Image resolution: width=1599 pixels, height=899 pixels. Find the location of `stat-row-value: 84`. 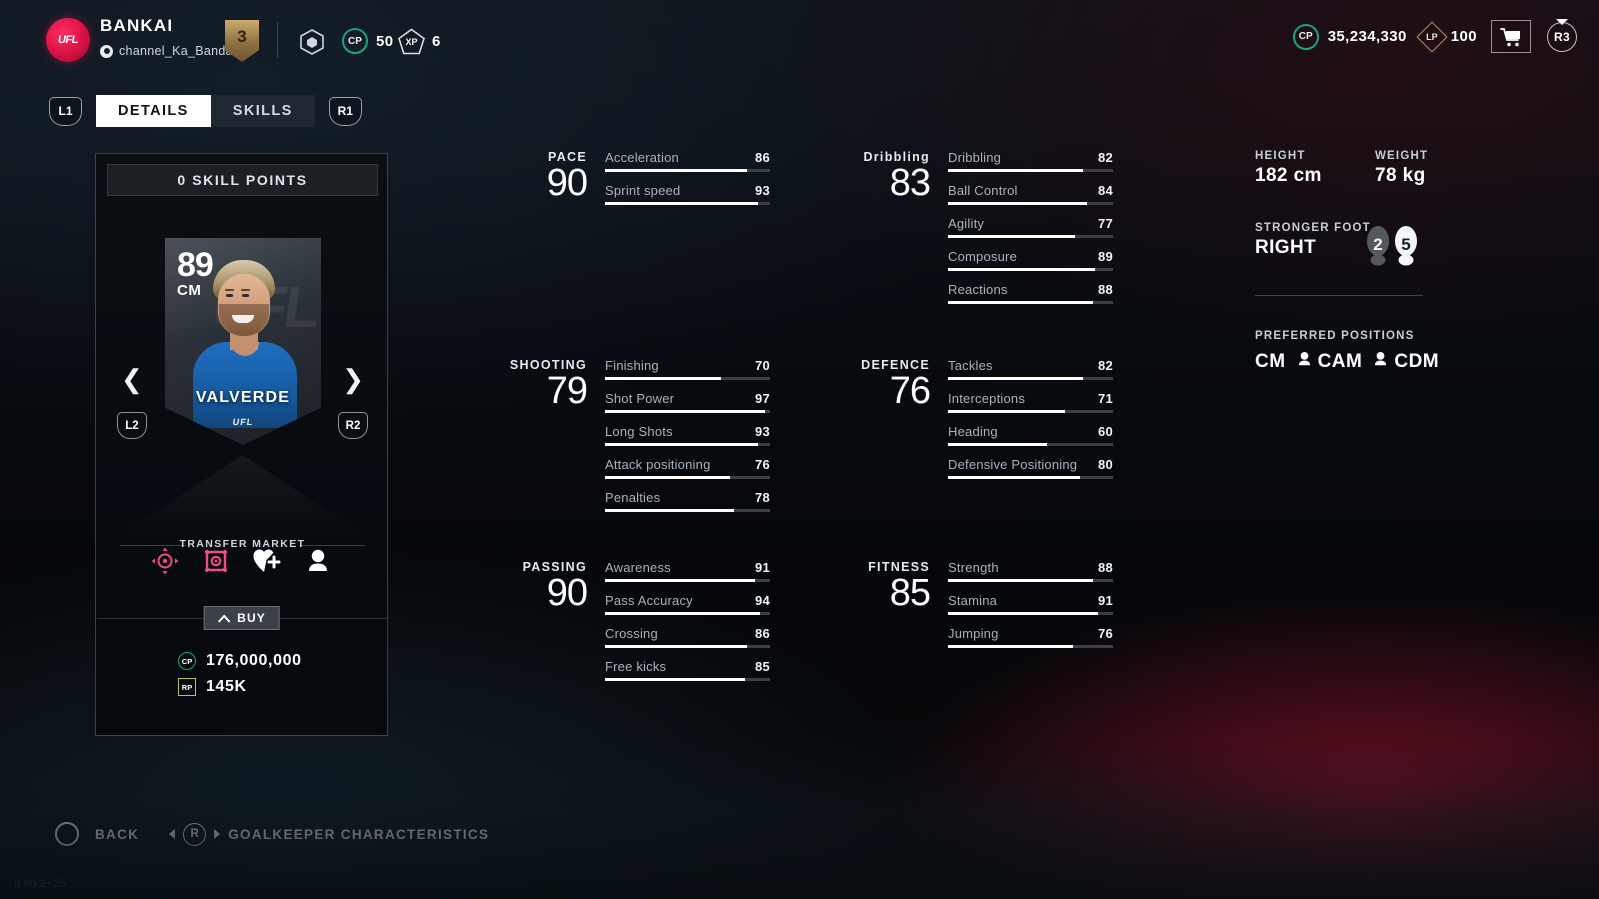

stat-row-value: 84 is located at coordinates (1105, 190).